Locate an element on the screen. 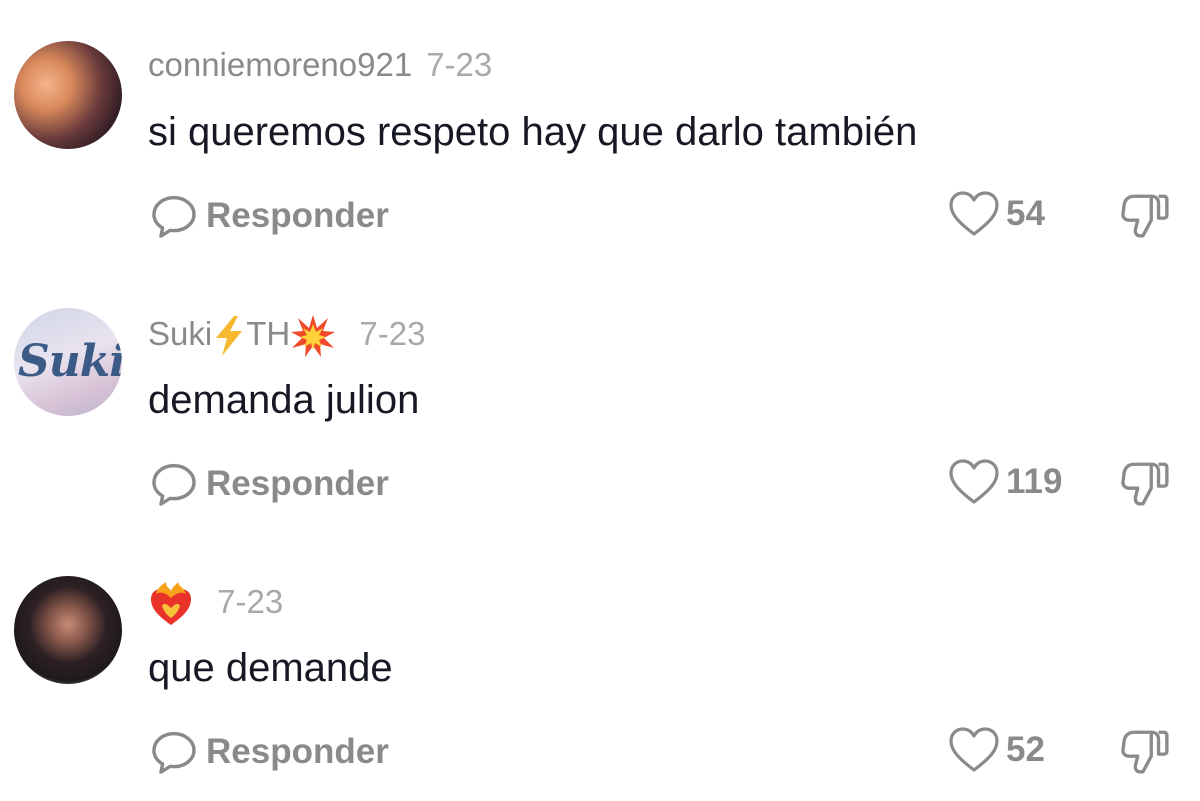 The width and height of the screenshot is (1200, 801). like-button: 54 is located at coordinates (996, 214).